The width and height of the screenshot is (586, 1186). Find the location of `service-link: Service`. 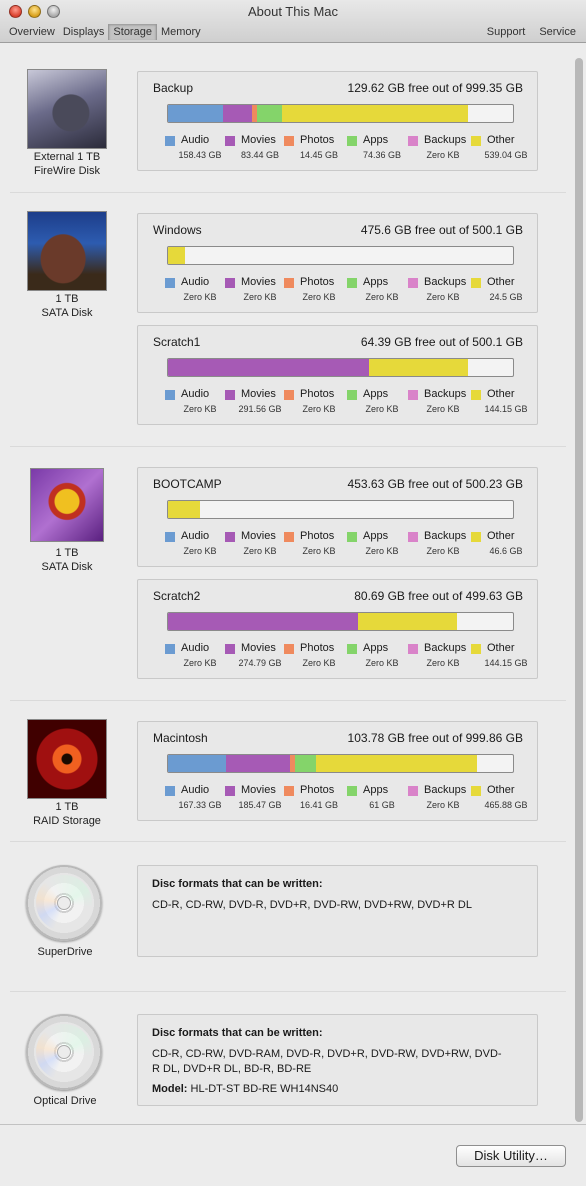

service-link: Service is located at coordinates (557, 32).